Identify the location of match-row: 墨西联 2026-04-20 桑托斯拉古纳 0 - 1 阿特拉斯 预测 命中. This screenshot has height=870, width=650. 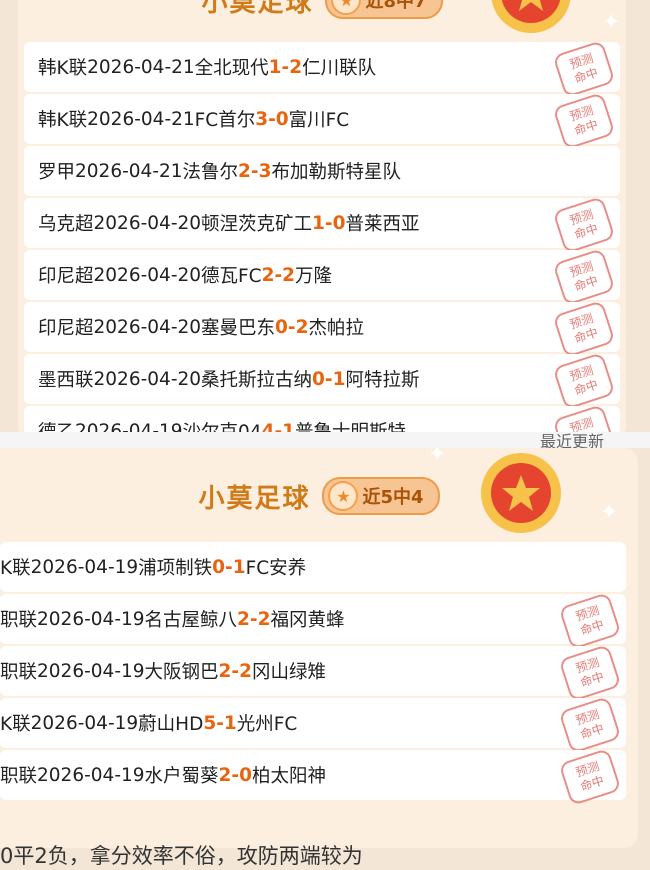
(322, 381).